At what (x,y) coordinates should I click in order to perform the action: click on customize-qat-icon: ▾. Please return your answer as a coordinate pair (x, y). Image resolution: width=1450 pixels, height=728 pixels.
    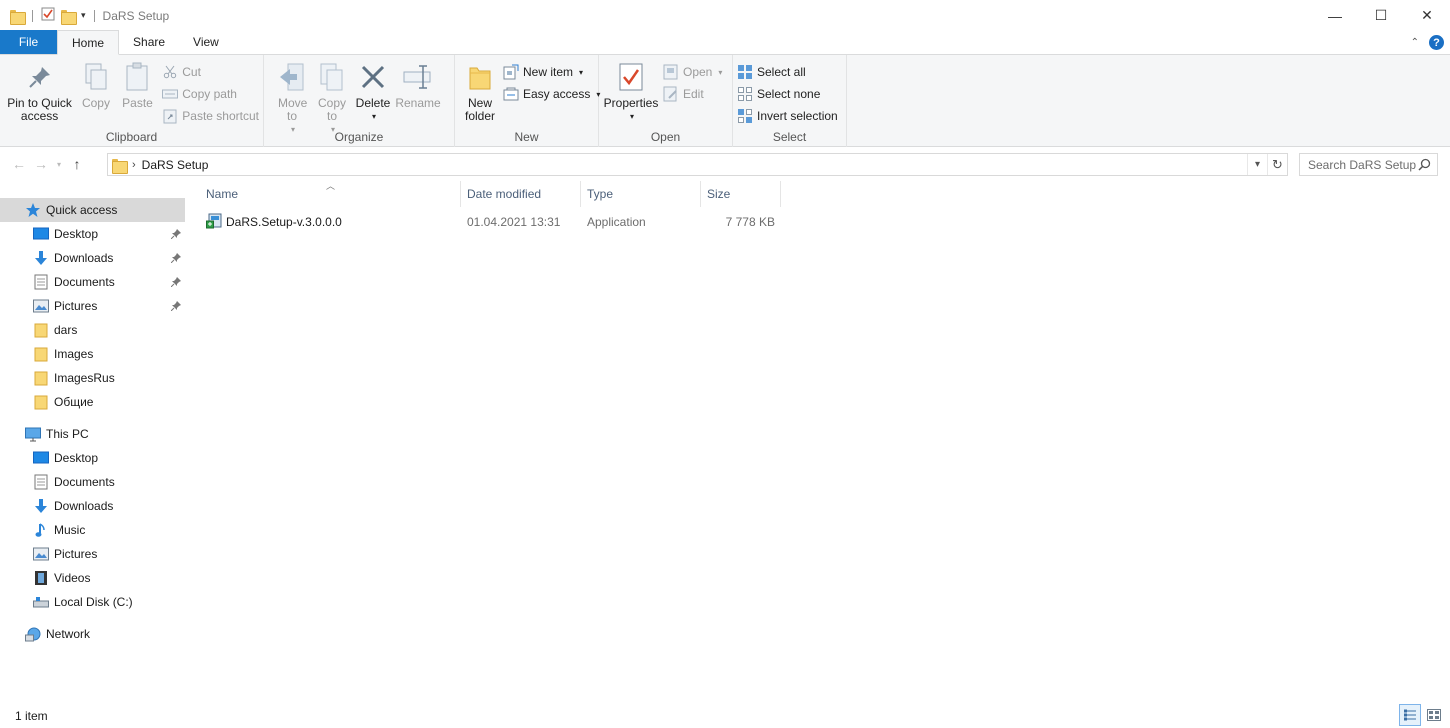
    Looking at the image, I should click on (83, 15).